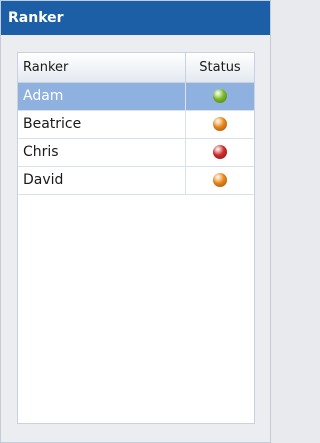 The height and width of the screenshot is (443, 320). Describe the element at coordinates (102, 152) in the screenshot. I see `row-name: Chris` at that location.